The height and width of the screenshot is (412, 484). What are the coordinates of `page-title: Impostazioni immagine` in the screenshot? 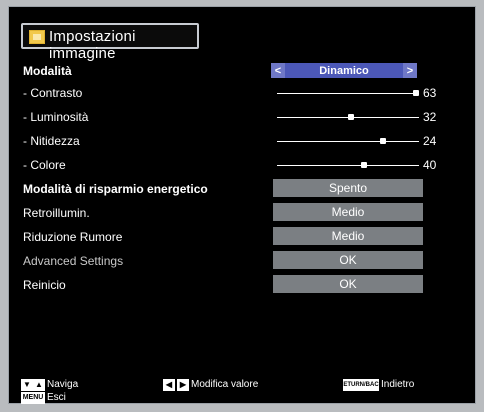 It's located at (92, 45).